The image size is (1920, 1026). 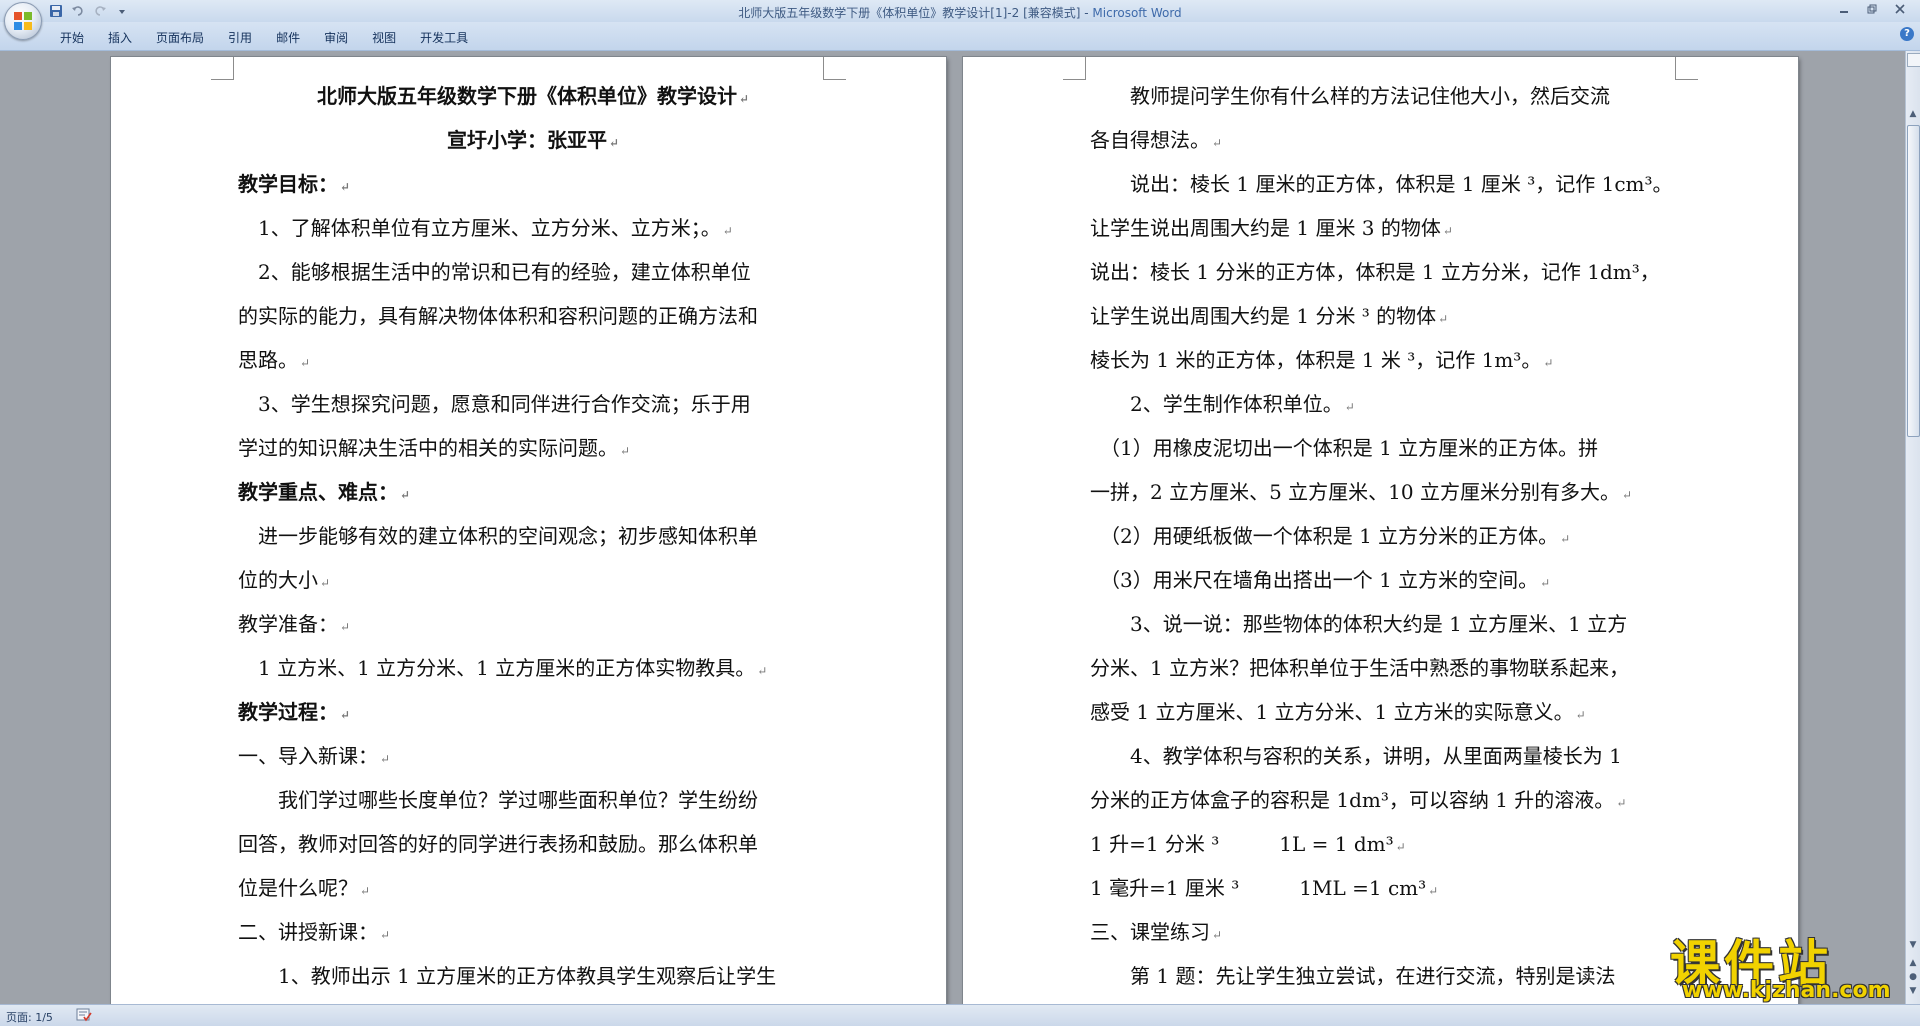 I want to click on paragraph: 进一步能够有效的建立体积的空间观念；初步感知体积单, so click(x=498, y=536).